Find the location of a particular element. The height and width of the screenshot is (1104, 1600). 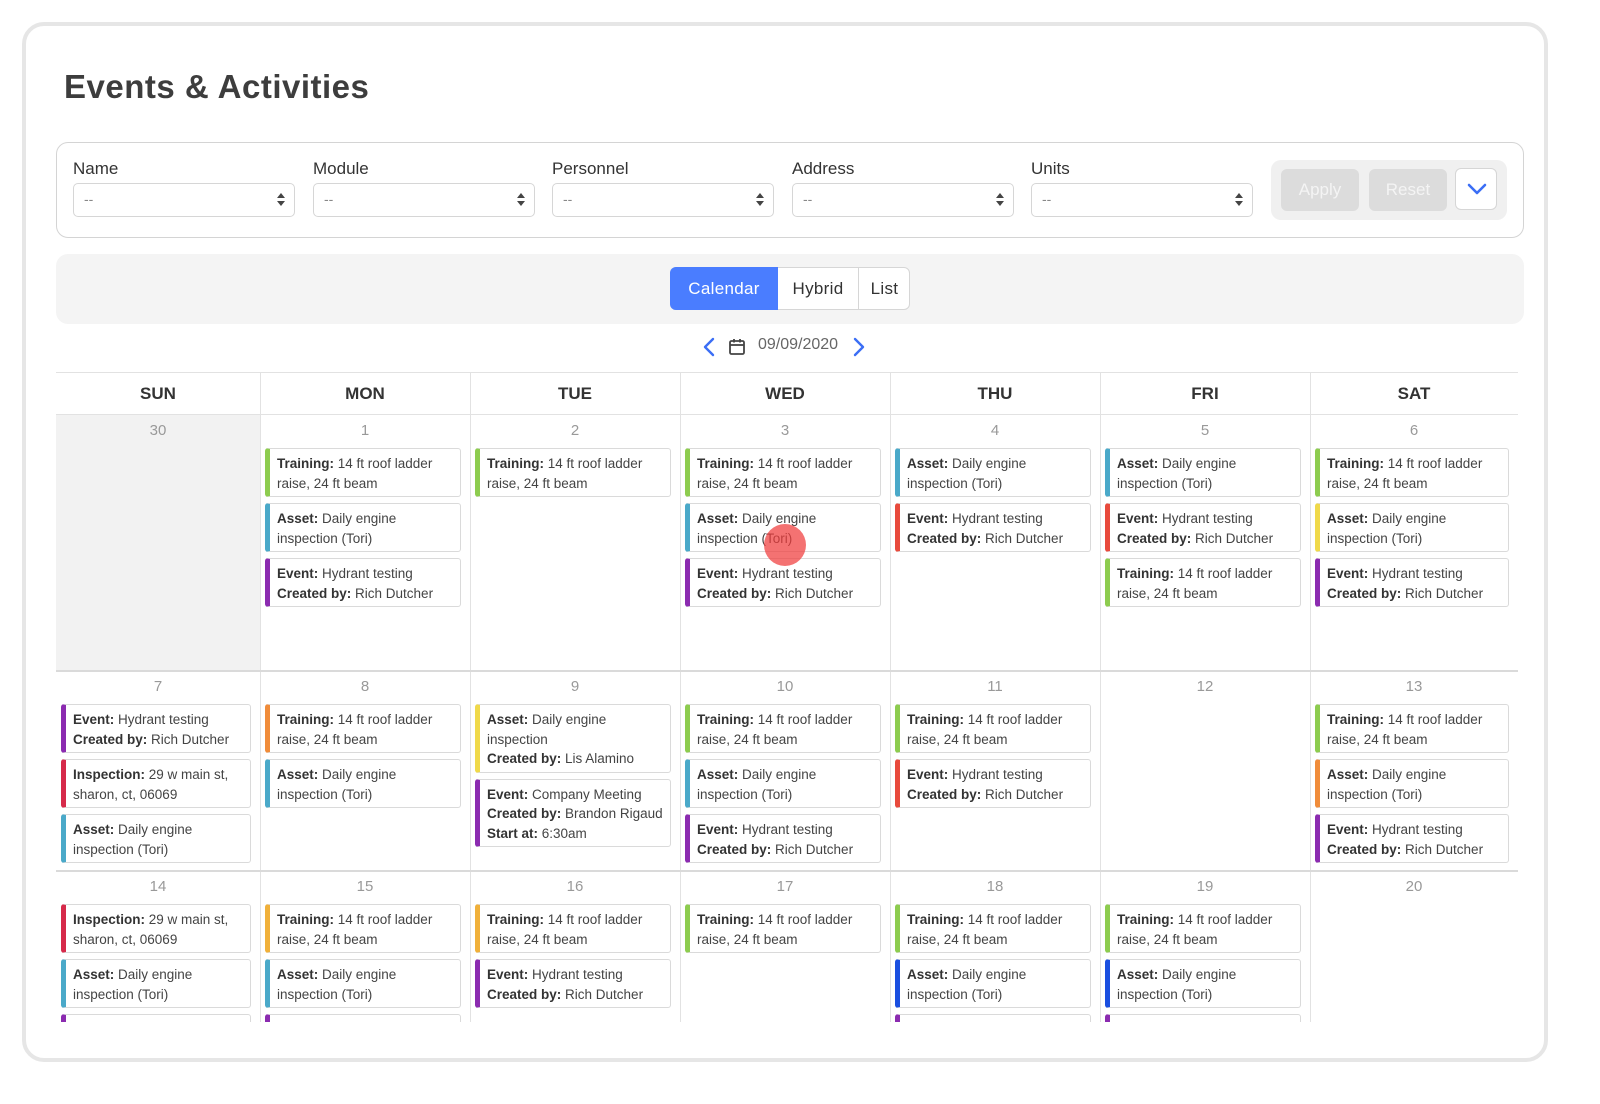

day-number: 5 is located at coordinates (1205, 430).